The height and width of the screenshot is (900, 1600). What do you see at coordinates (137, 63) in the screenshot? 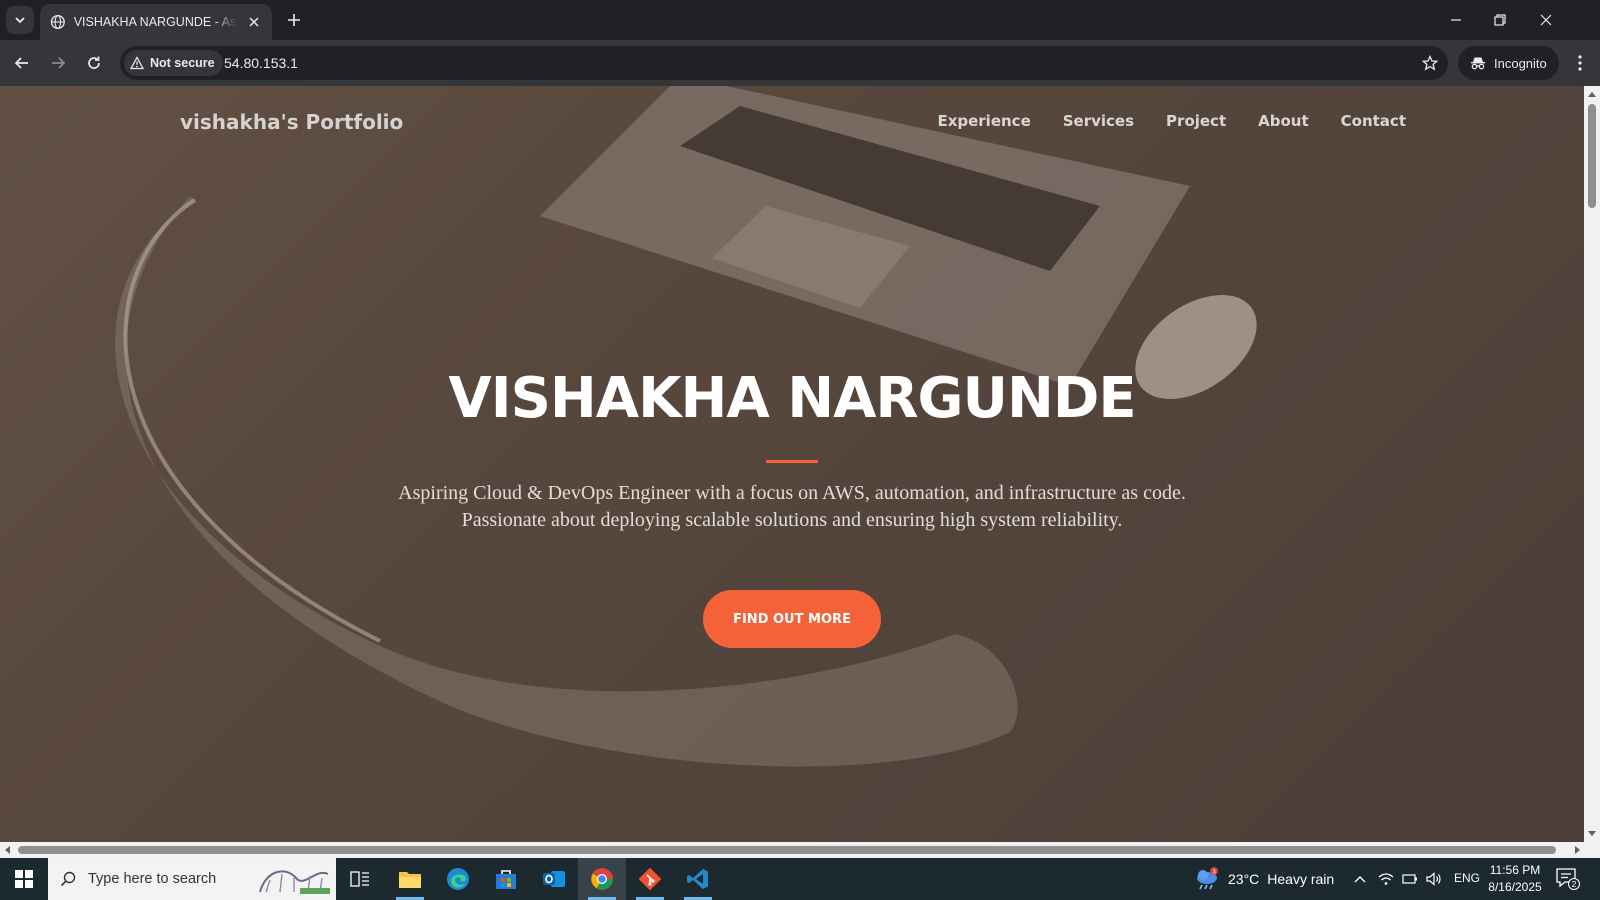
I see `warning-triangle-icon` at bounding box center [137, 63].